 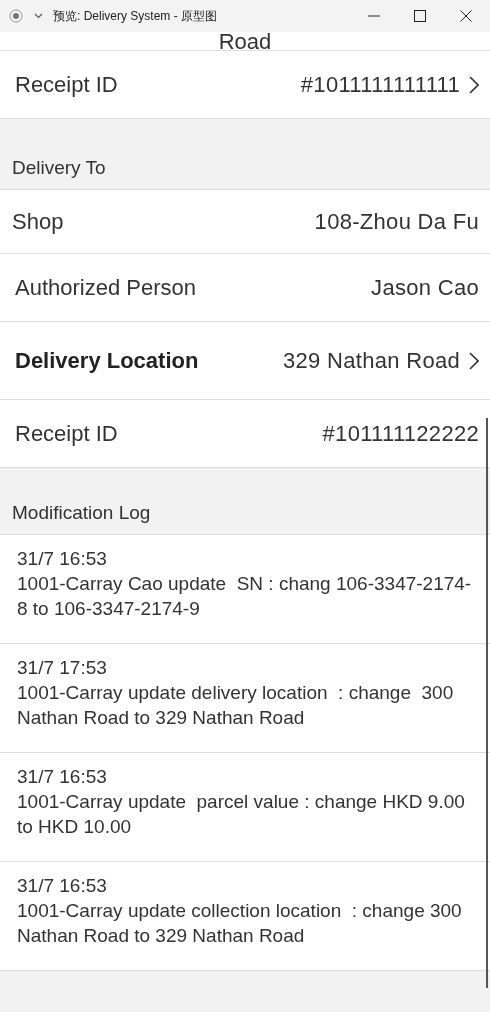 What do you see at coordinates (135, 16) in the screenshot?
I see `window-title: 预览: Delivery System - 原型图` at bounding box center [135, 16].